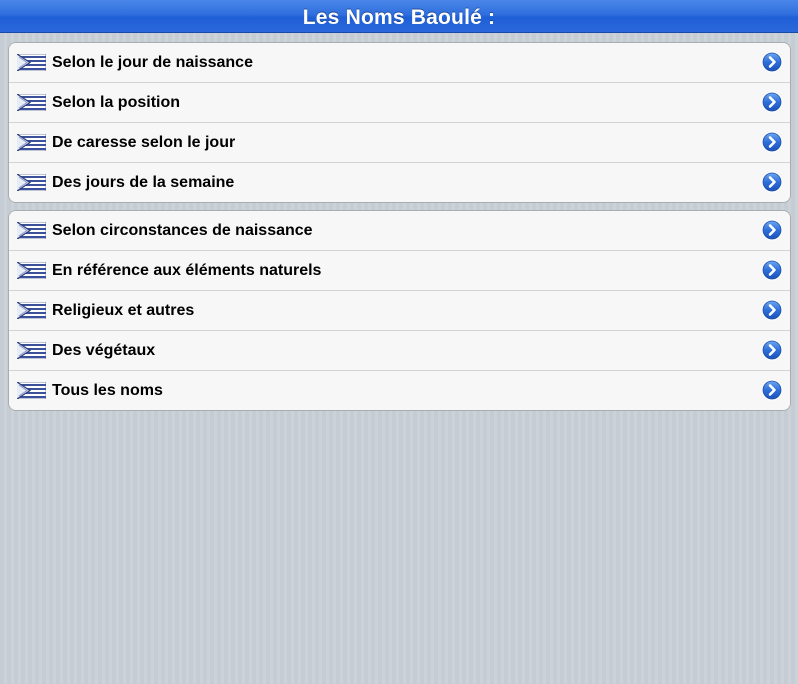 The image size is (798, 684). I want to click on page-title: Les Noms Baoulé :, so click(399, 17).